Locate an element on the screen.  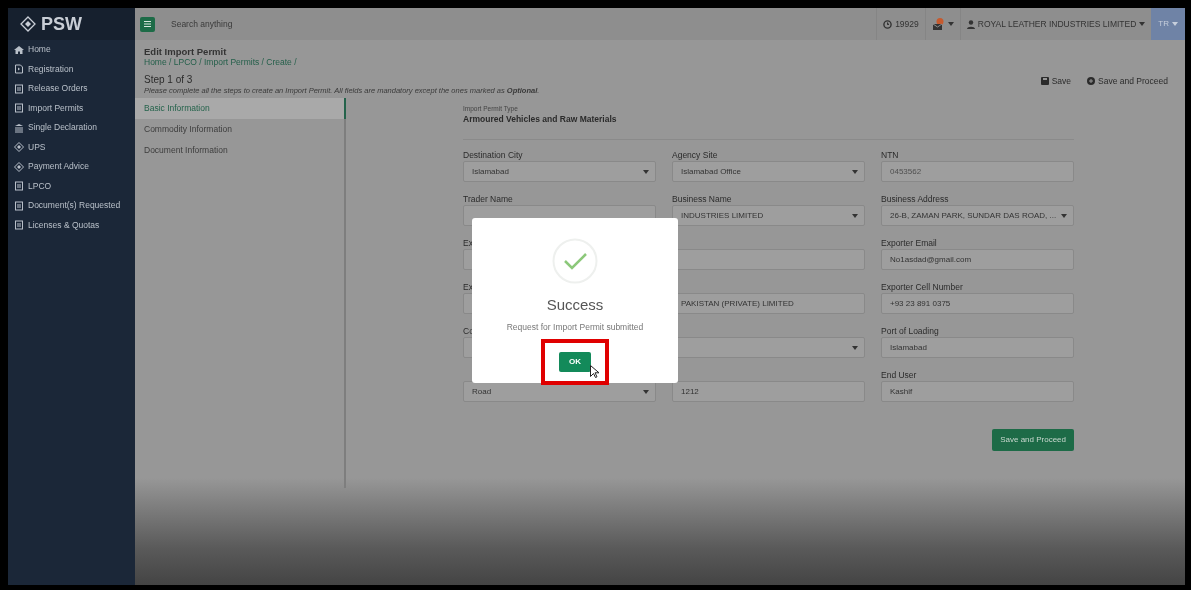
save-icon is located at coordinates (1044, 81).